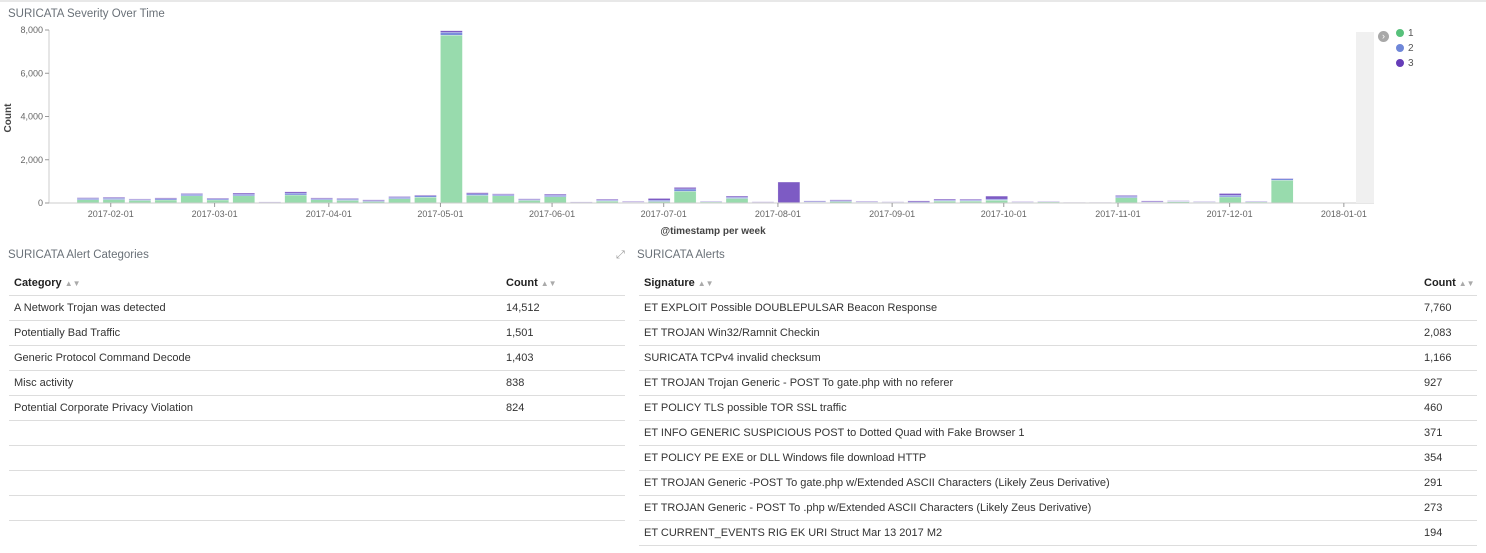 Image resolution: width=1486 pixels, height=553 pixels. Describe the element at coordinates (1400, 63) in the screenshot. I see `legend-dot` at that location.